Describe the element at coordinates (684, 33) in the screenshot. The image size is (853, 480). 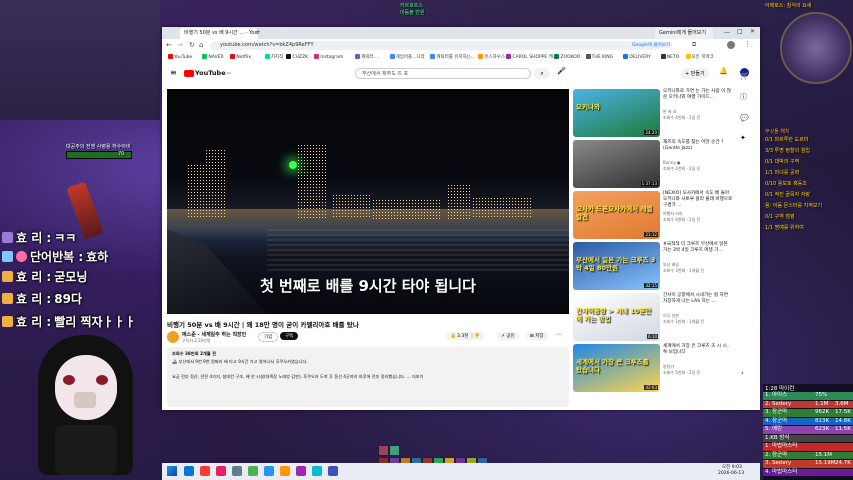
I see `tab-gemini: Gemini에게 물어보기` at that location.